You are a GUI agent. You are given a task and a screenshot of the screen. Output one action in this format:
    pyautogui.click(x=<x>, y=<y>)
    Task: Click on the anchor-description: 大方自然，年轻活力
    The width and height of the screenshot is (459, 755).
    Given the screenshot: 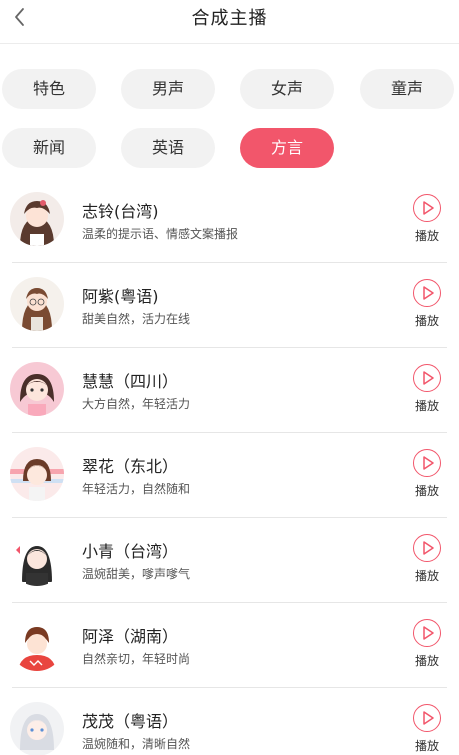 What is the action you would take?
    pyautogui.click(x=136, y=404)
    